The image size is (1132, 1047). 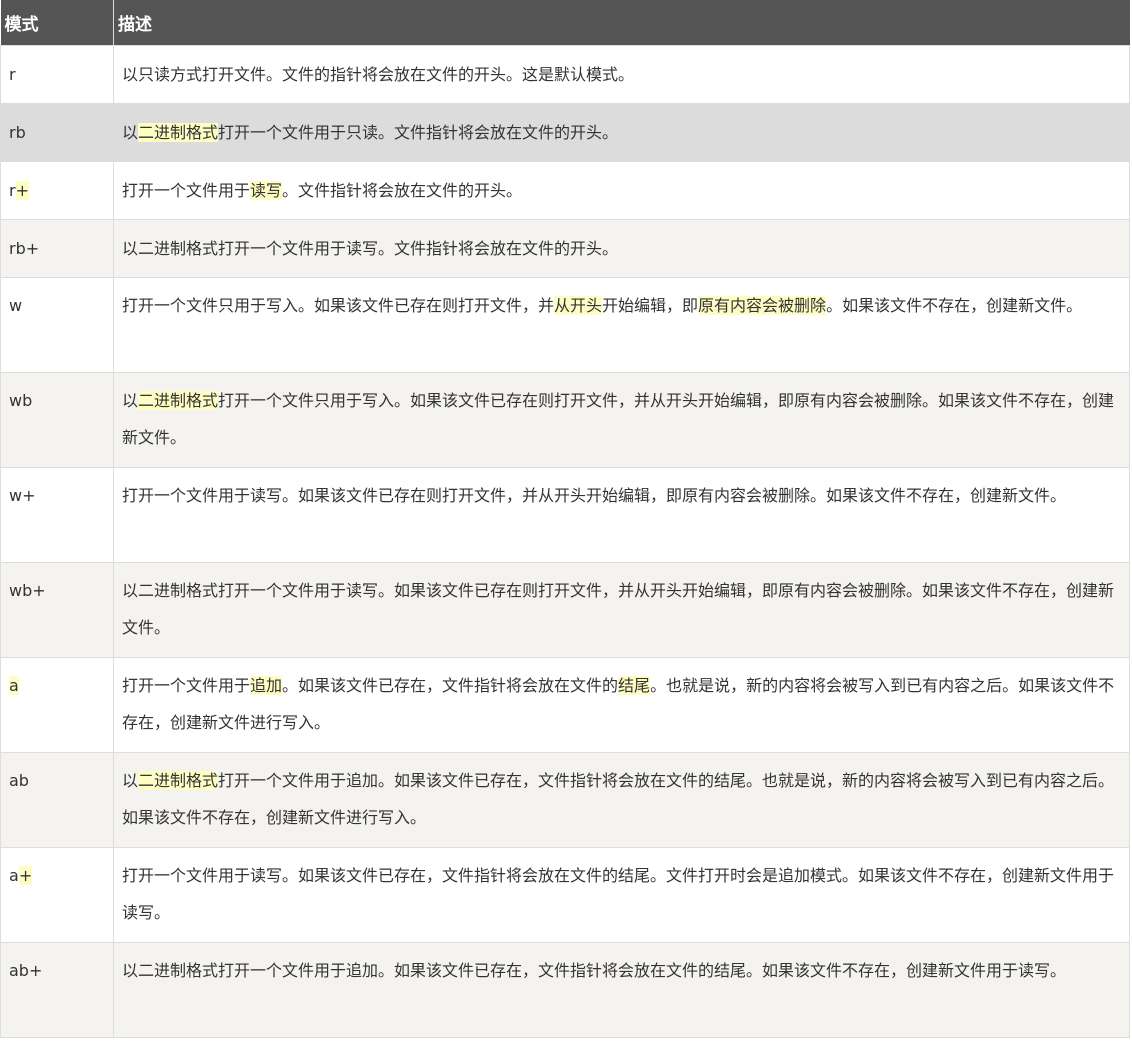 What do you see at coordinates (621, 22) in the screenshot?
I see `header-description: 描述` at bounding box center [621, 22].